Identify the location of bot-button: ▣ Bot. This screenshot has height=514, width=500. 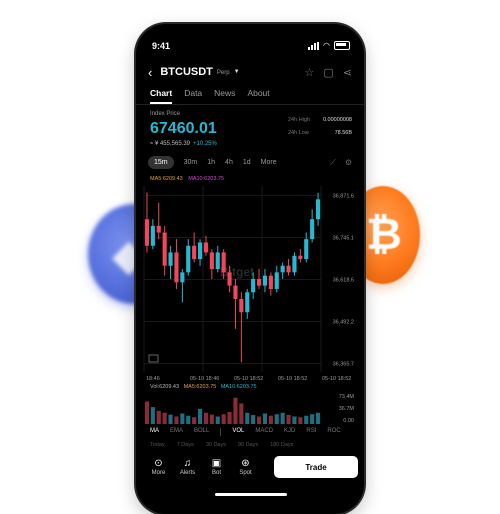
(216, 467).